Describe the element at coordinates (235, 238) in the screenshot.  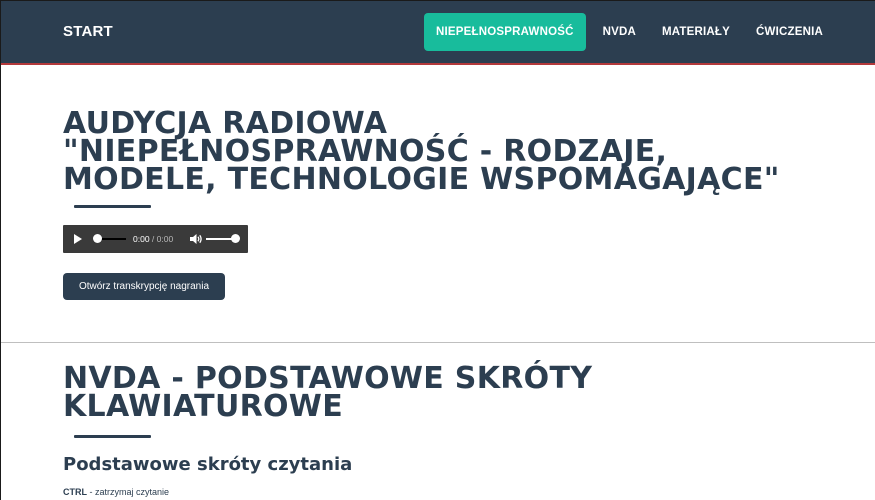
I see `volume-slider-thumb` at that location.